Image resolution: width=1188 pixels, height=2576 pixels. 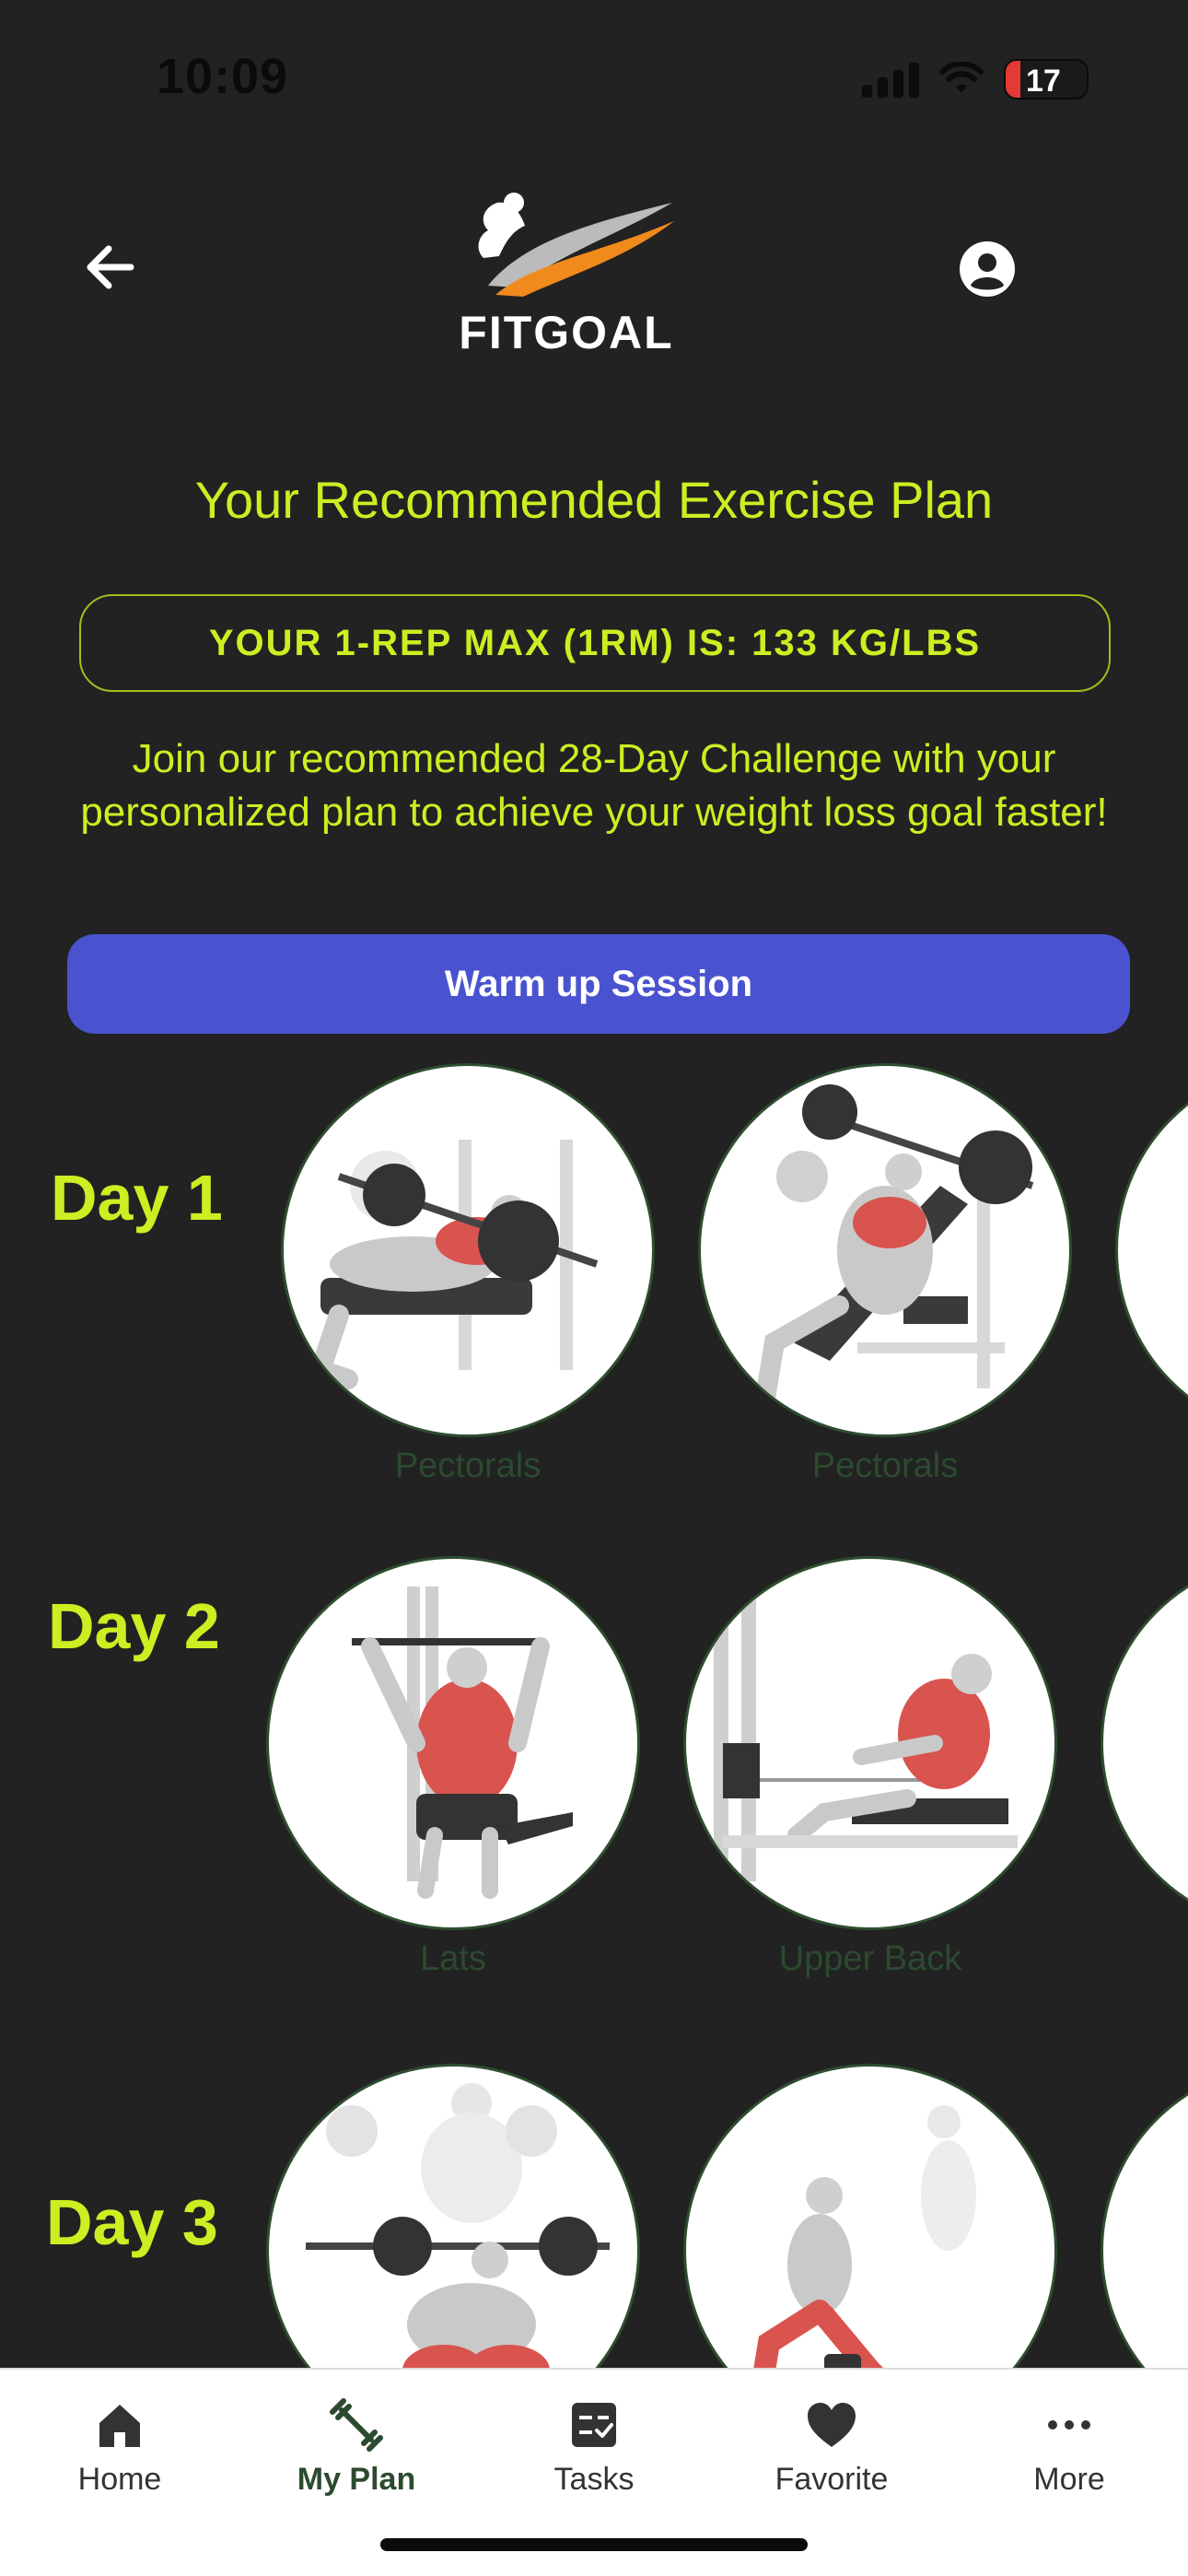 I want to click on wifi-icon, so click(x=961, y=77).